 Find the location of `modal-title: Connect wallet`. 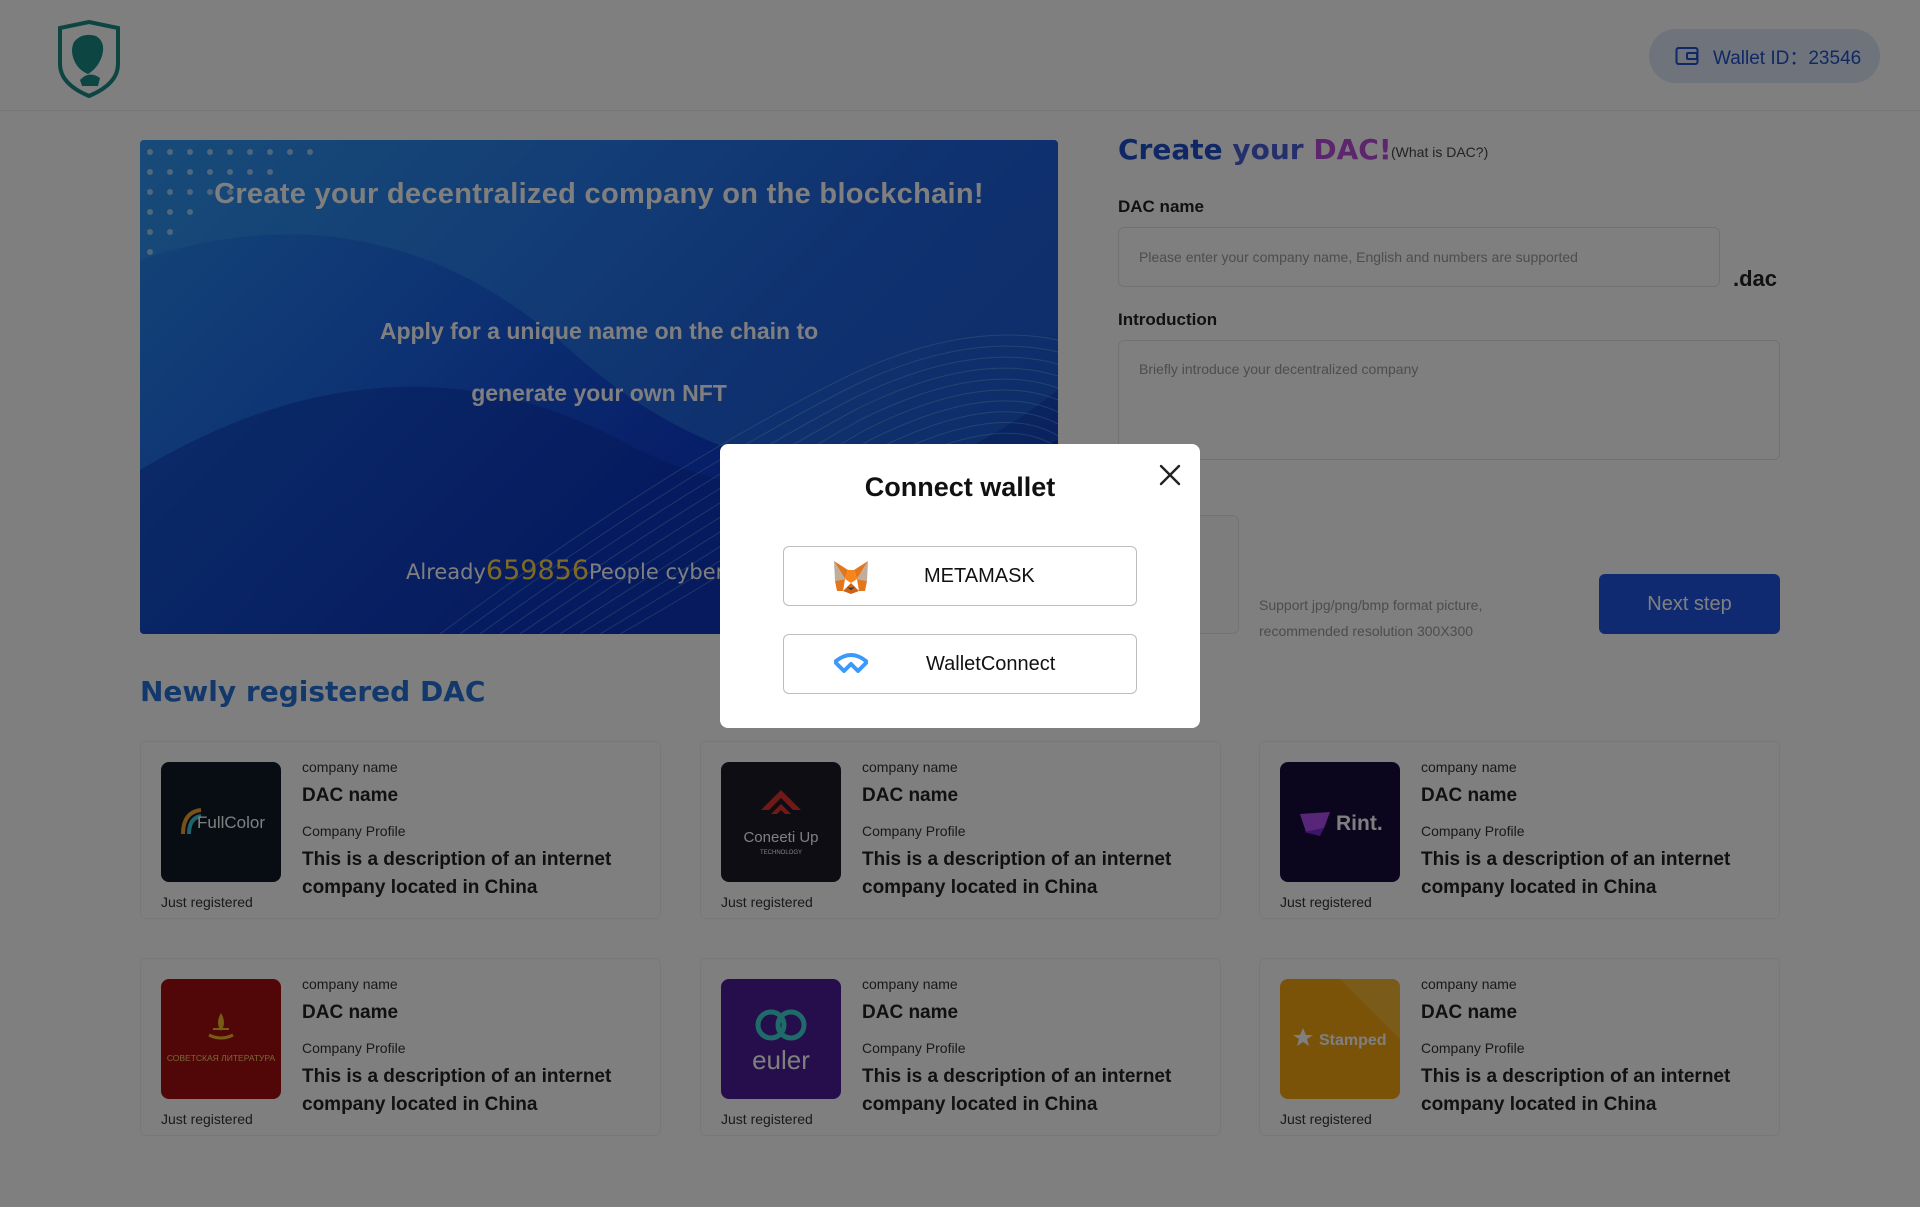

modal-title: Connect wallet is located at coordinates (960, 487).